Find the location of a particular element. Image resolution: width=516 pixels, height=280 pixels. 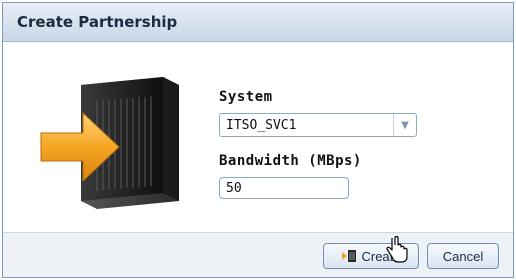

bandwidth-input: 50 is located at coordinates (284, 188).